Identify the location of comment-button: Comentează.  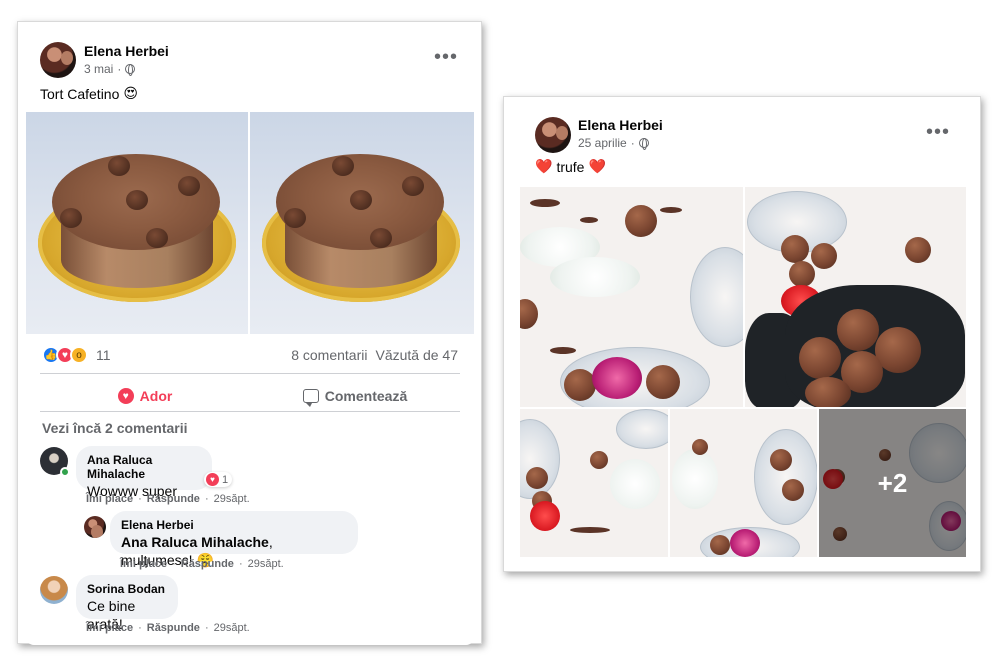
(355, 396).